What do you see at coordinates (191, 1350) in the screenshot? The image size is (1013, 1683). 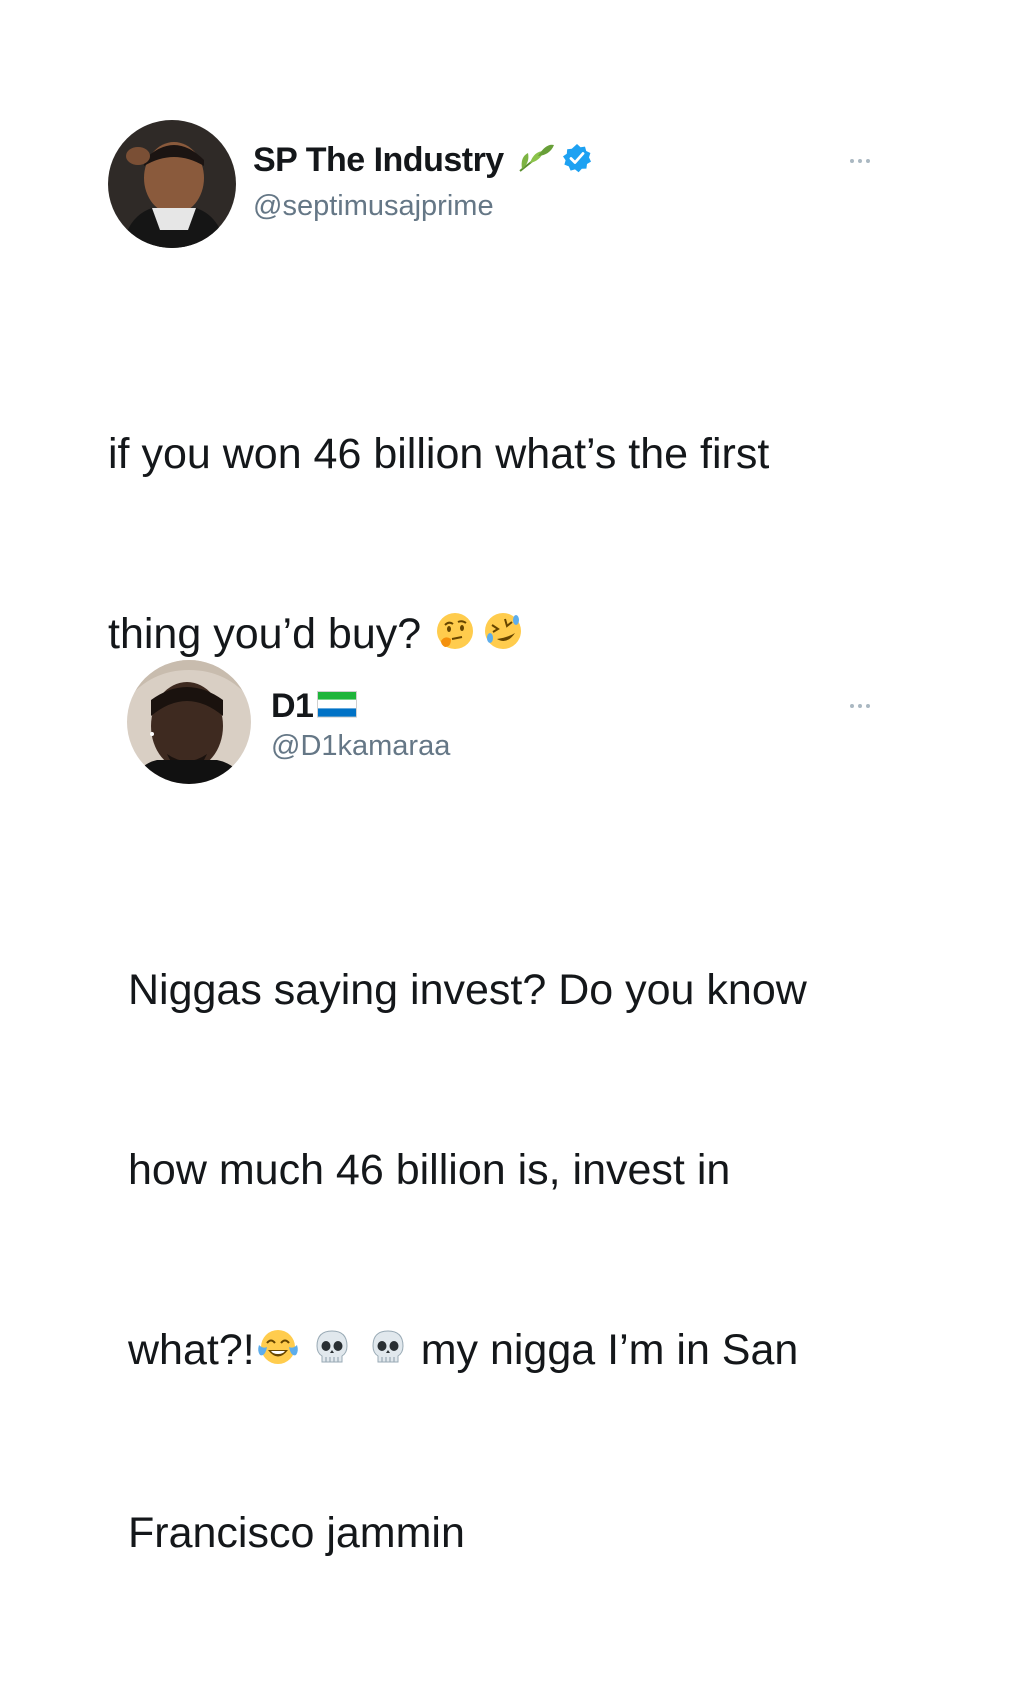 I see `text-line: what?!` at bounding box center [191, 1350].